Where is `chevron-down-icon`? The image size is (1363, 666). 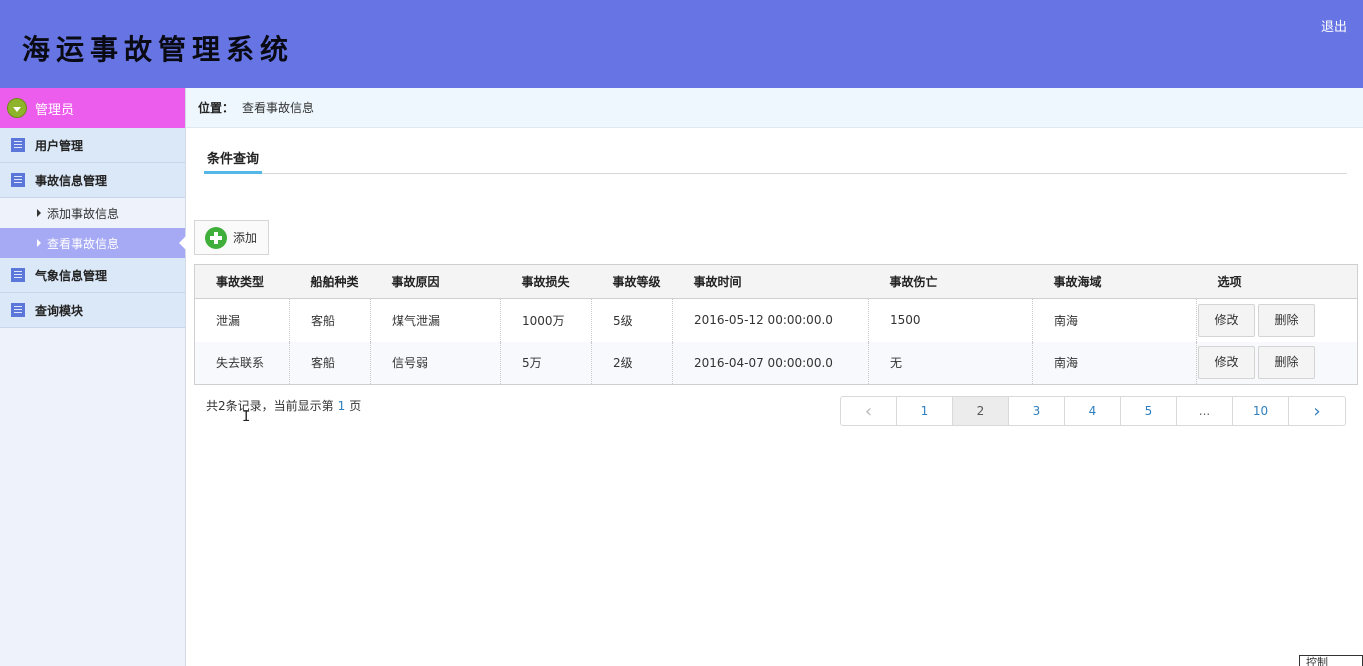
chevron-down-icon is located at coordinates (17, 108).